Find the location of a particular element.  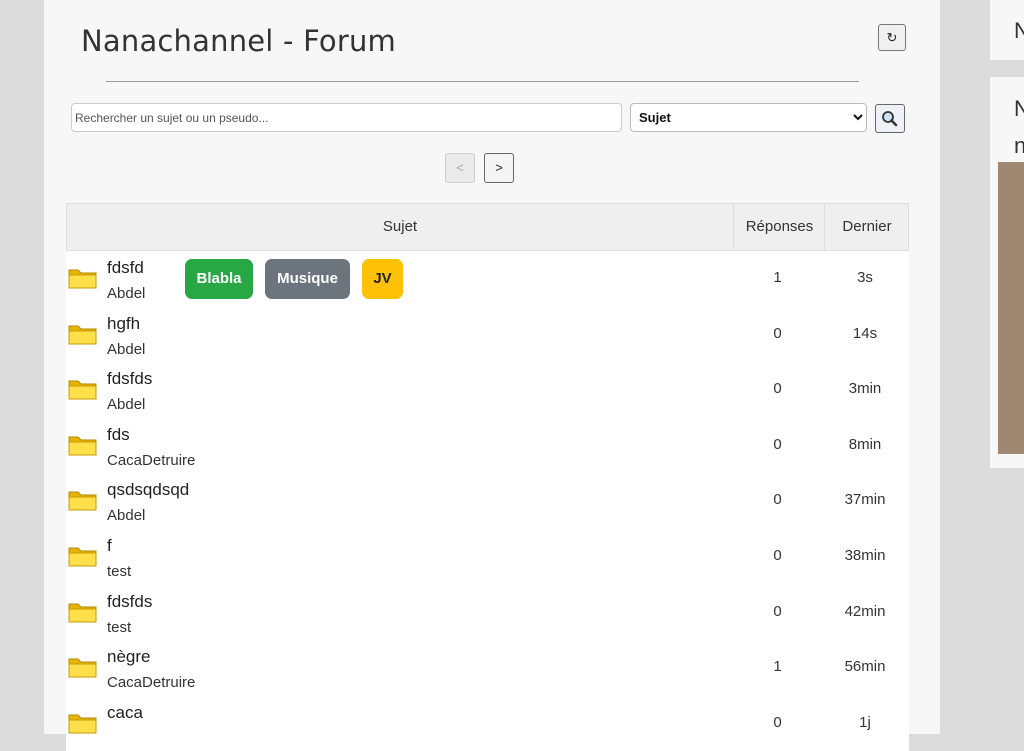

search-button is located at coordinates (890, 118).